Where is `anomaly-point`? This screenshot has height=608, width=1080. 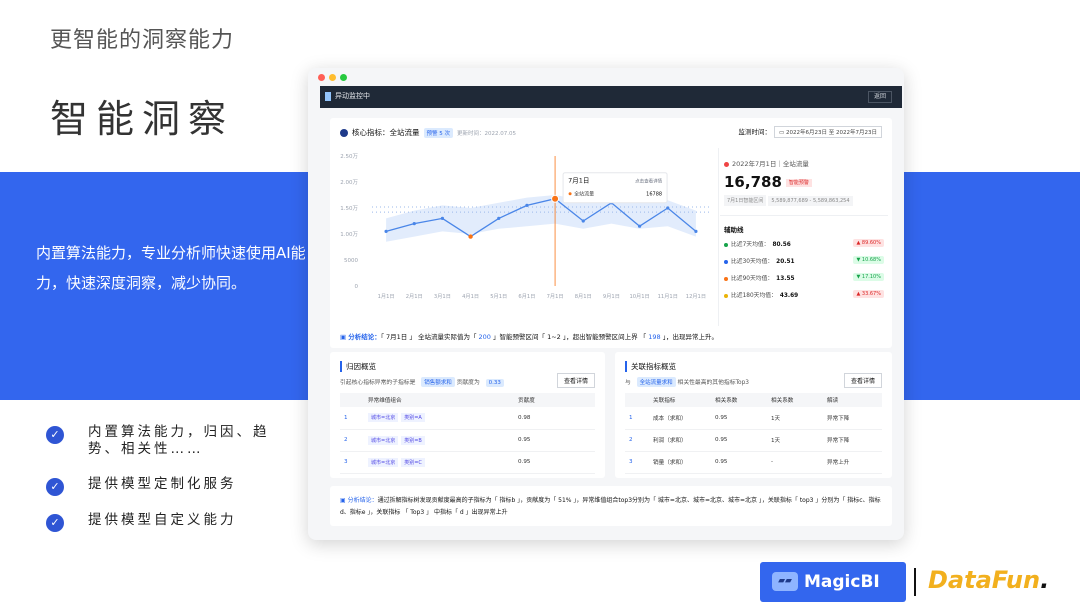 anomaly-point is located at coordinates (470, 236).